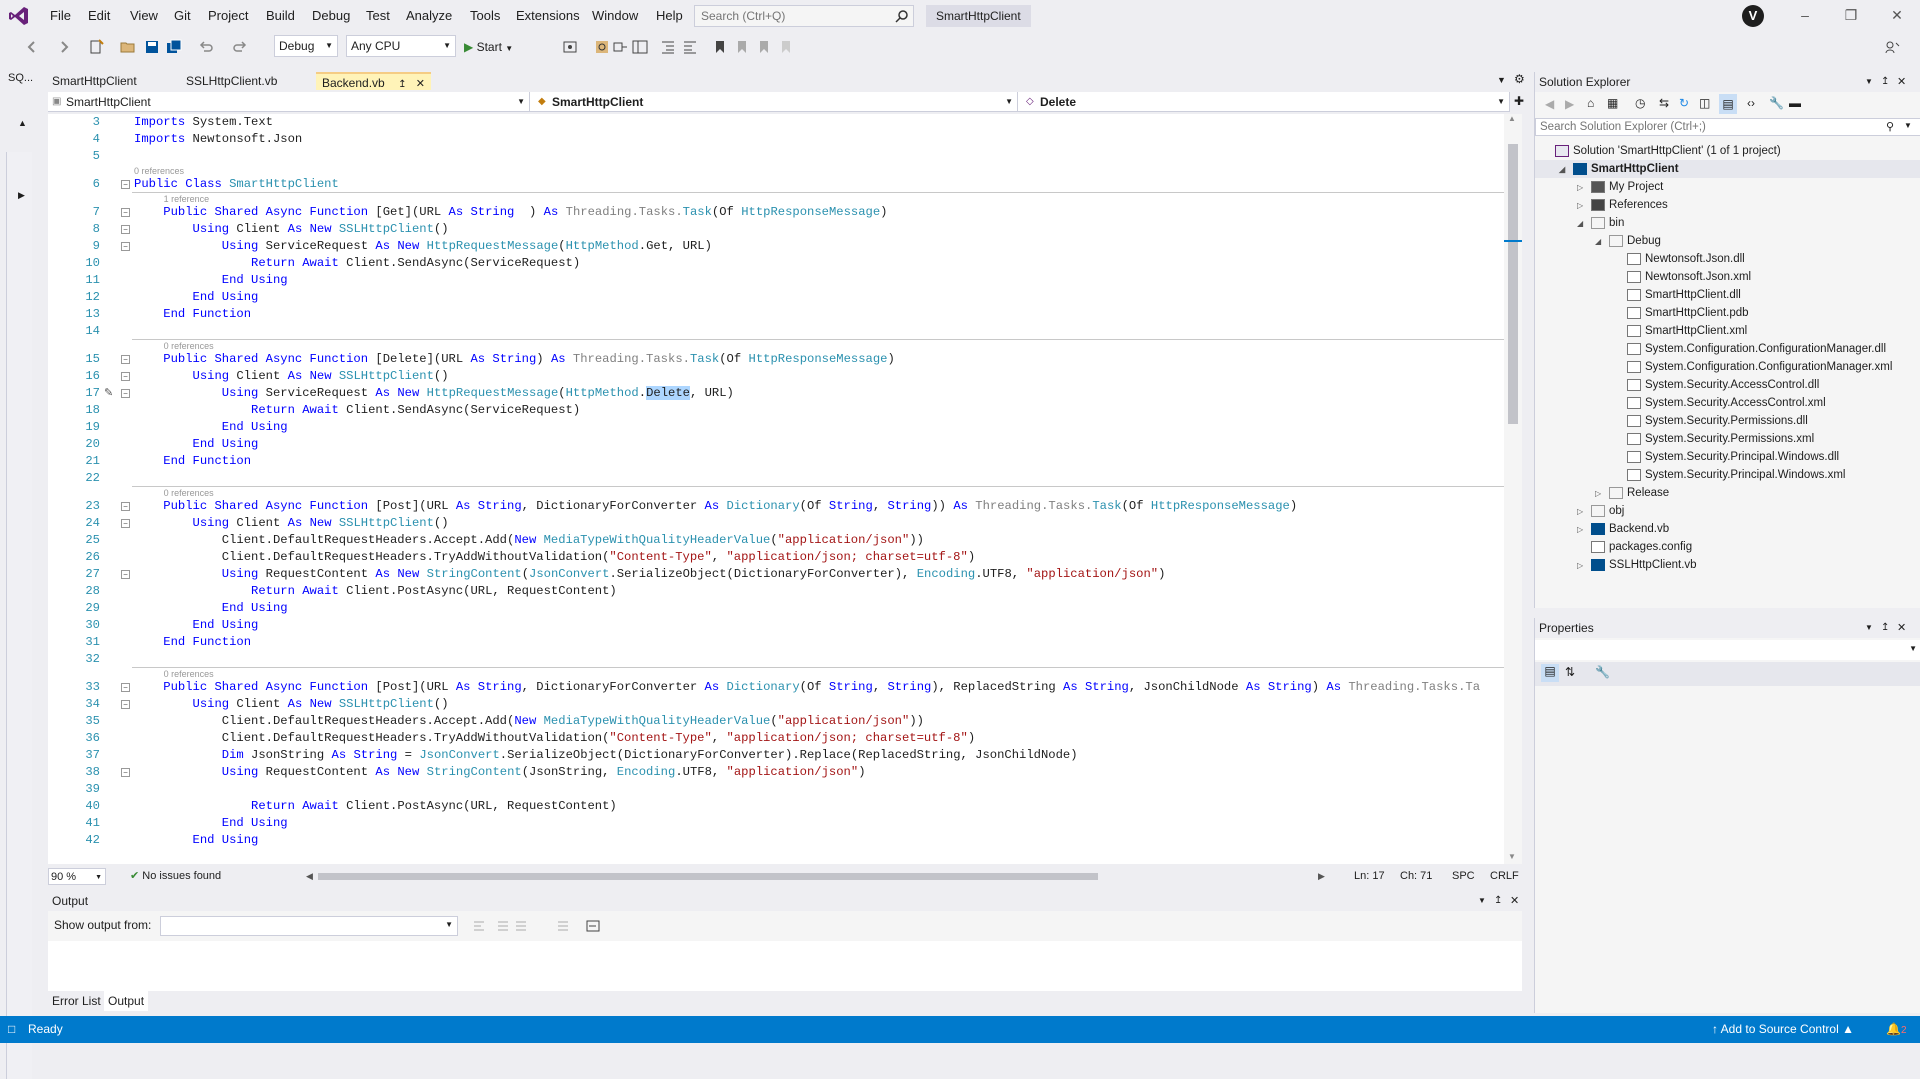 The image size is (1920, 1079). What do you see at coordinates (669, 15) in the screenshot?
I see `menu-help: Help` at bounding box center [669, 15].